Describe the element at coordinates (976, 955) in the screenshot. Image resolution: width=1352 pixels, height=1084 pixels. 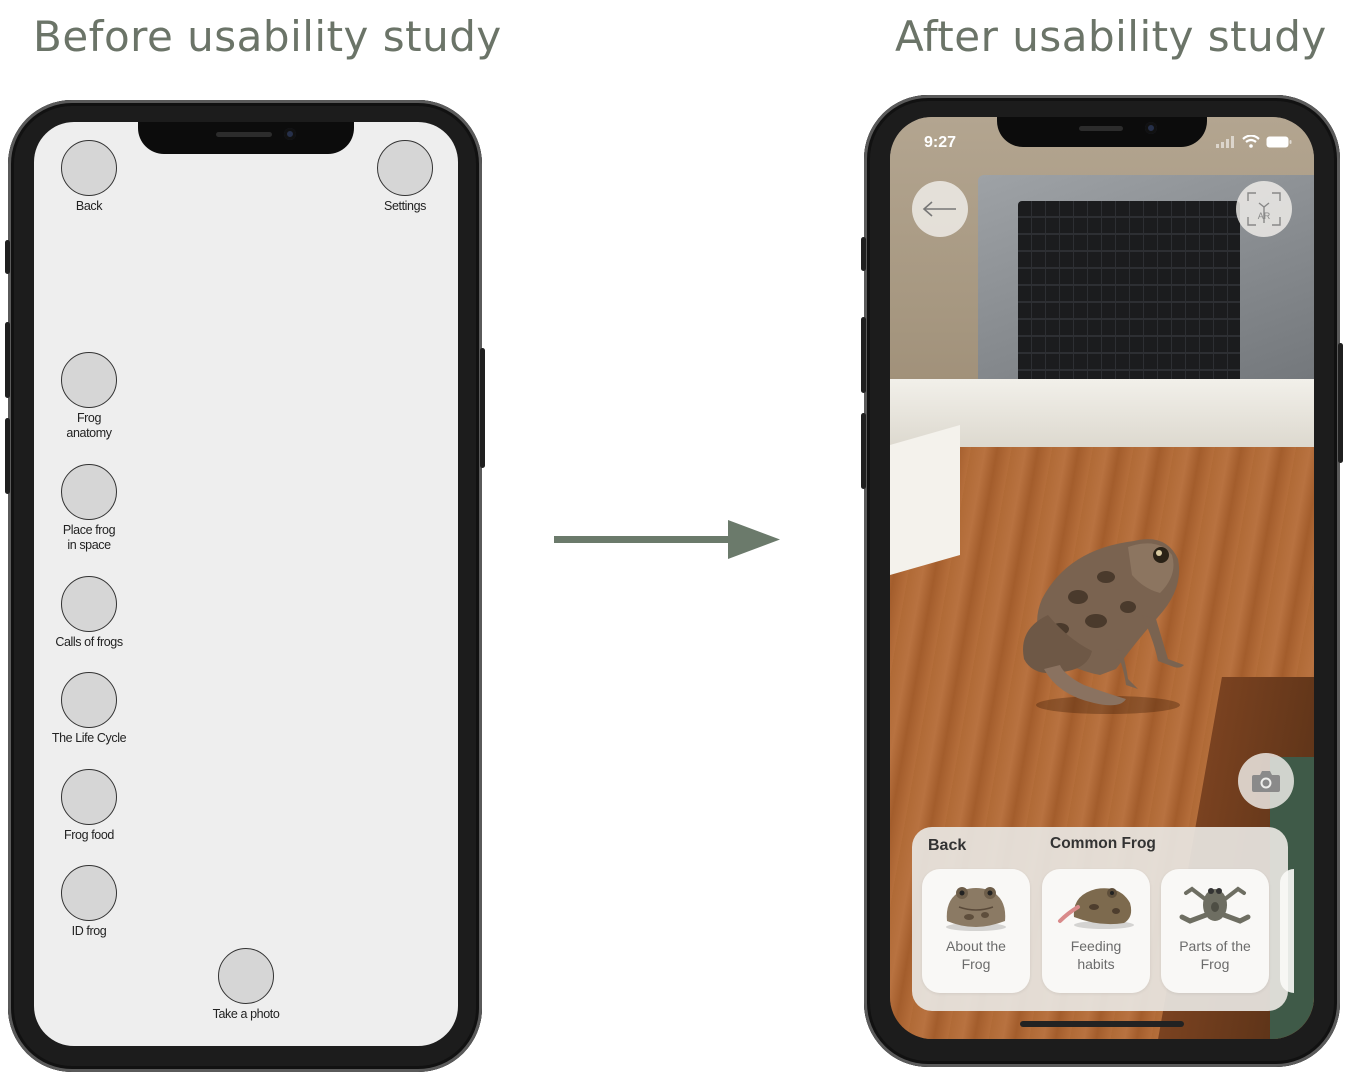
I see `card-label: About the Frog` at that location.